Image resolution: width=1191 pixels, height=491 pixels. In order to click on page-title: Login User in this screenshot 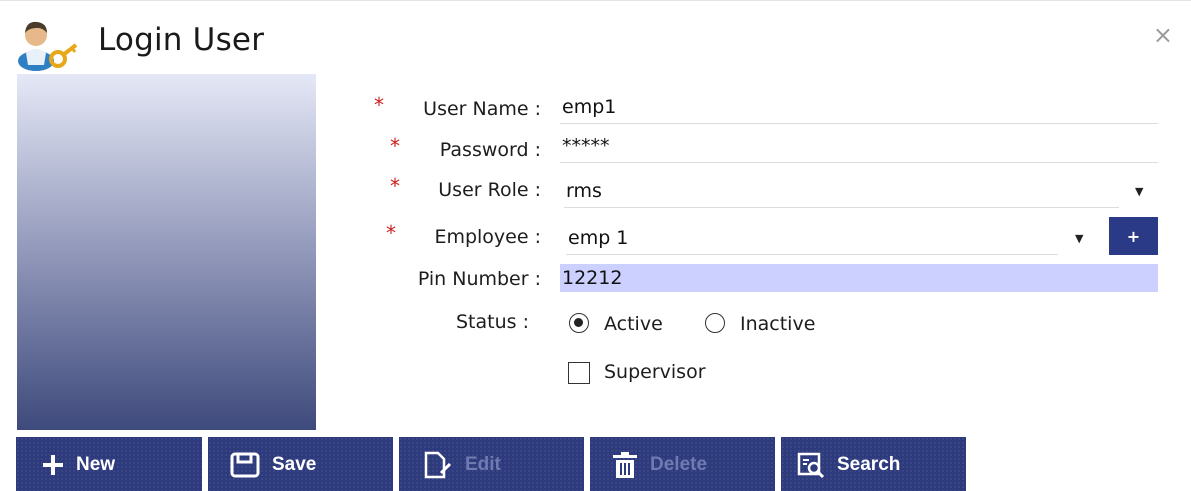, I will do `click(181, 40)`.